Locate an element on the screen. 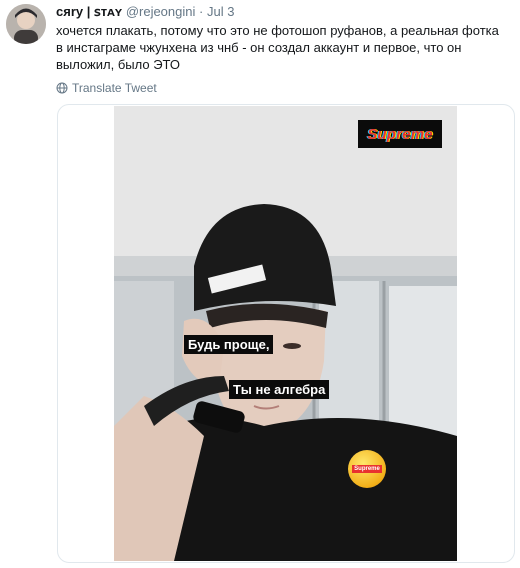  supreme-sticker-label: Supreme is located at coordinates (367, 469).